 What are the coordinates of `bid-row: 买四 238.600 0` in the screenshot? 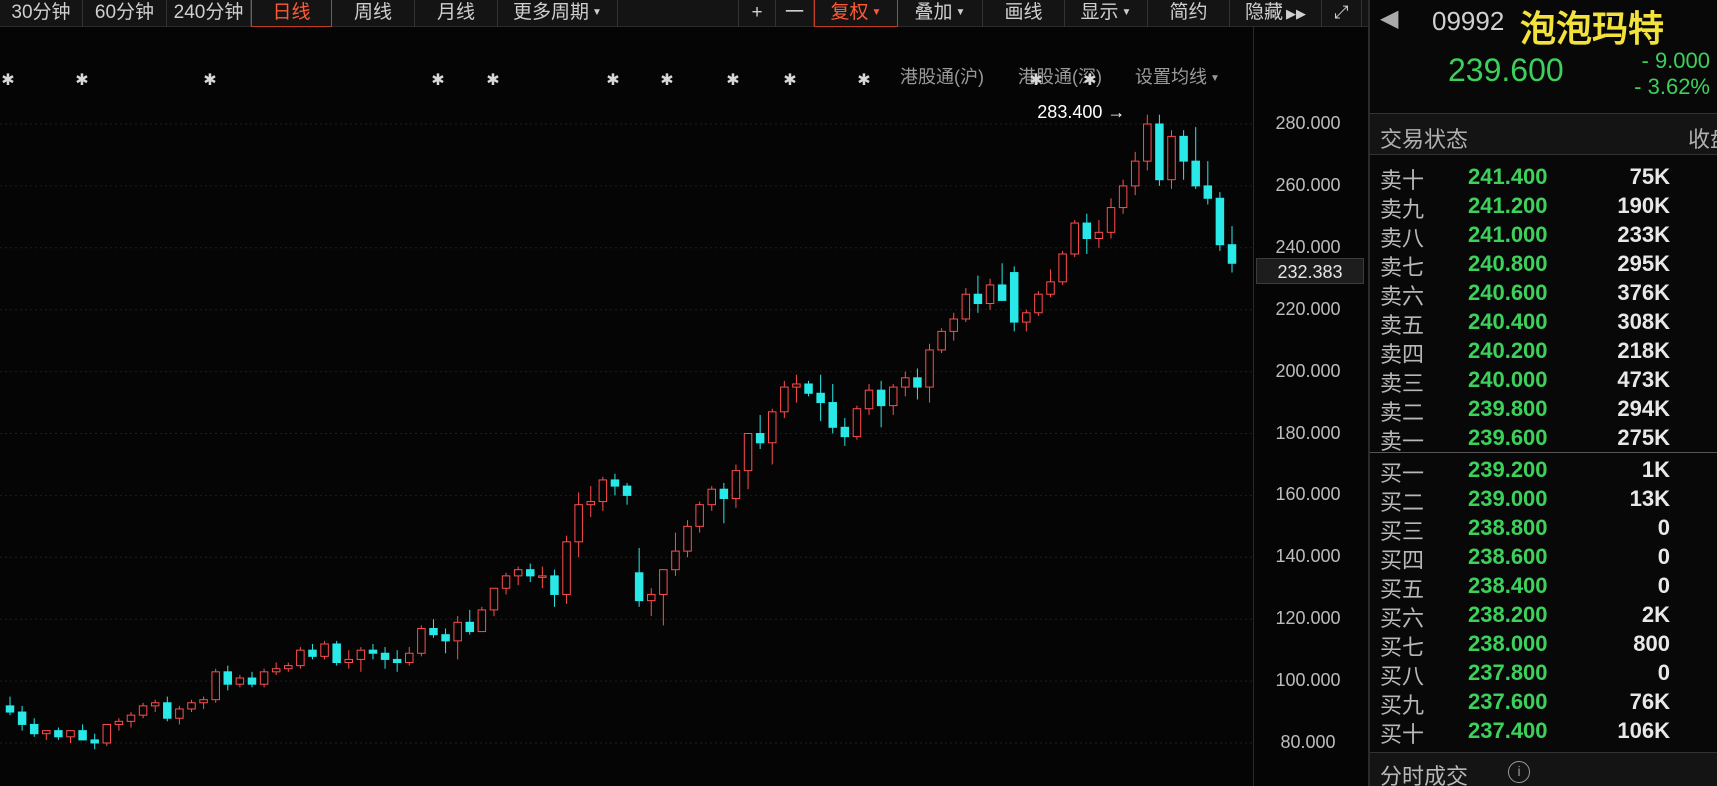 It's located at (1543, 557).